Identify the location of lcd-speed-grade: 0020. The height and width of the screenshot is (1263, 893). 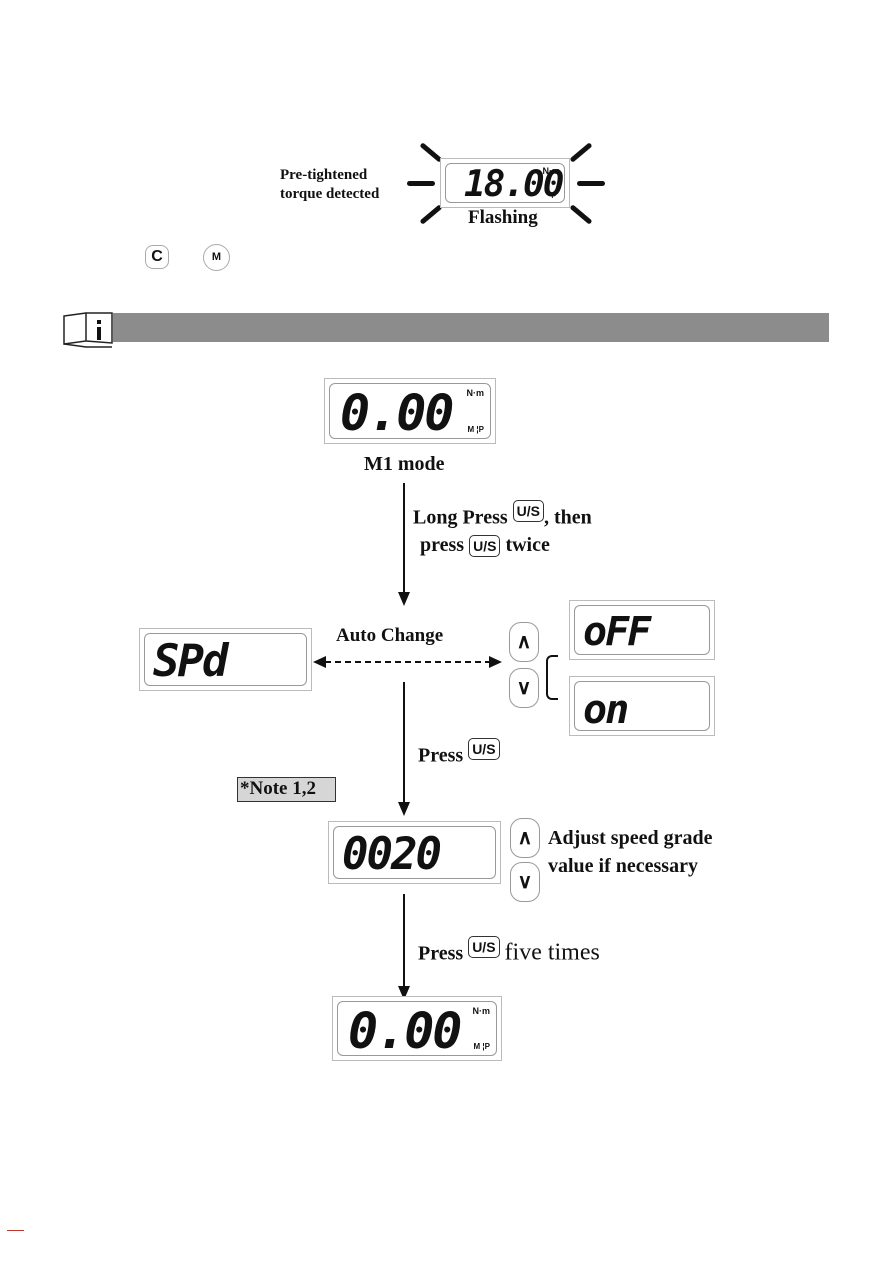
(414, 852).